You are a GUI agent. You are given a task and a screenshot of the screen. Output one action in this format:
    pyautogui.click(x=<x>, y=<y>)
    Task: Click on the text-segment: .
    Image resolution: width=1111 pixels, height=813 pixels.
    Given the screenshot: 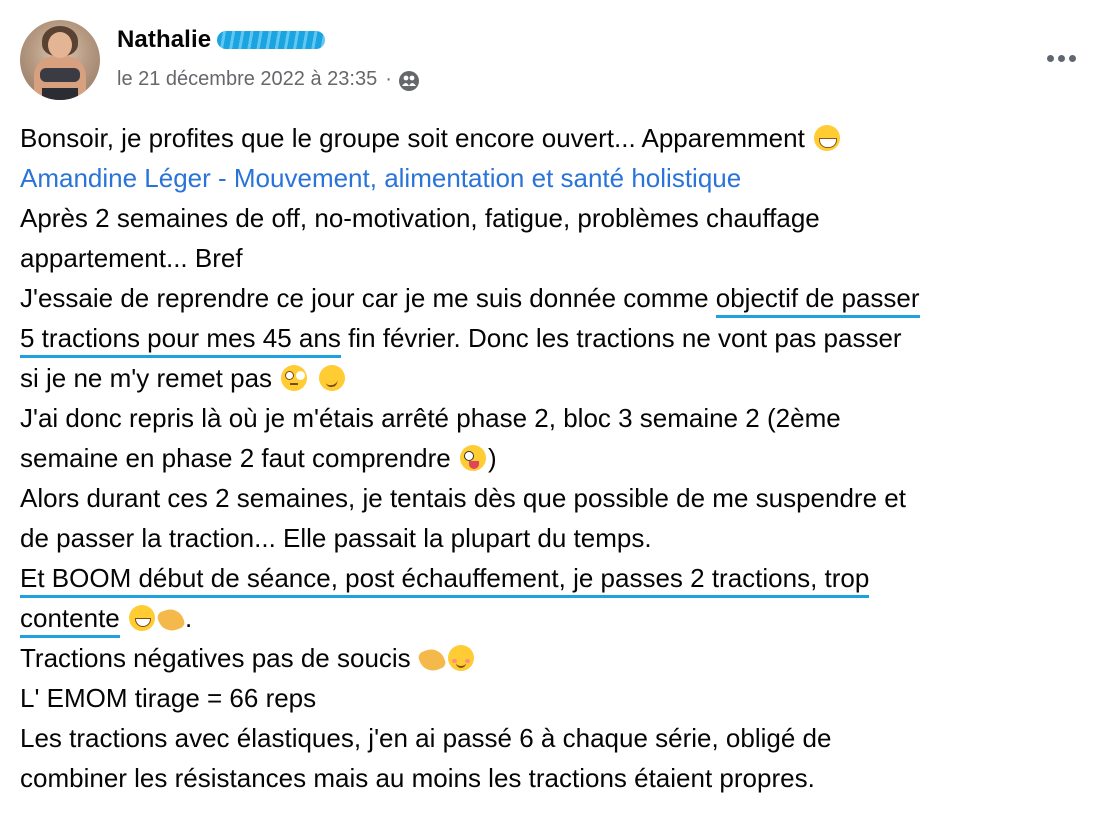 What is the action you would take?
    pyautogui.click(x=188, y=618)
    